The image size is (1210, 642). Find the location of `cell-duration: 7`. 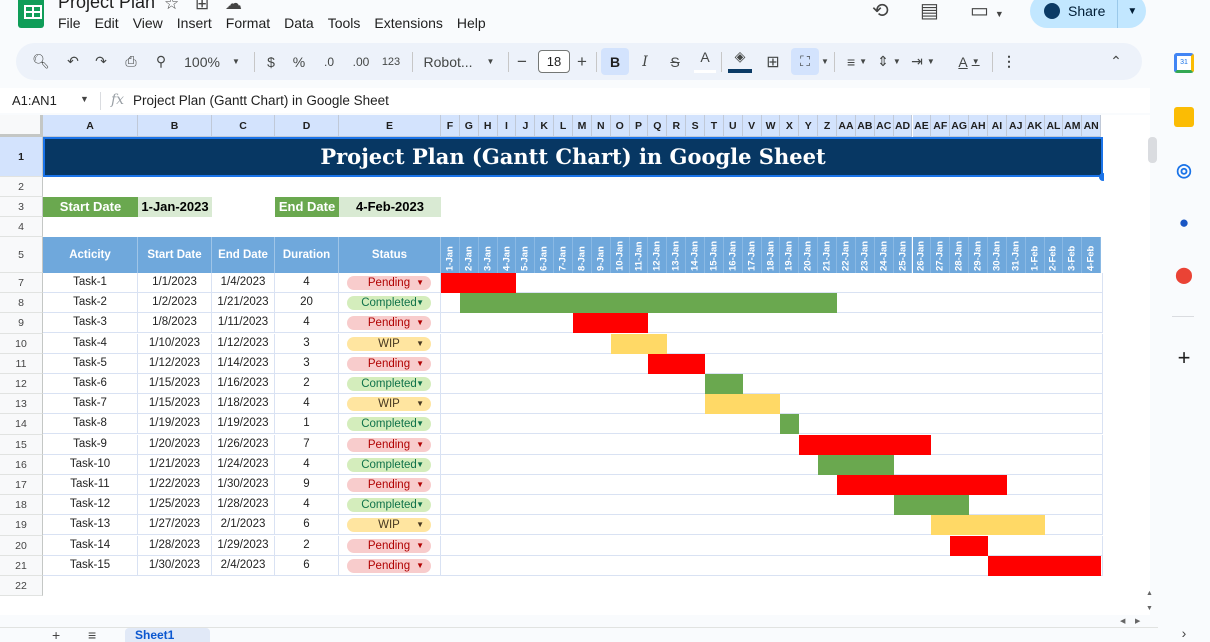

cell-duration: 7 is located at coordinates (307, 444).